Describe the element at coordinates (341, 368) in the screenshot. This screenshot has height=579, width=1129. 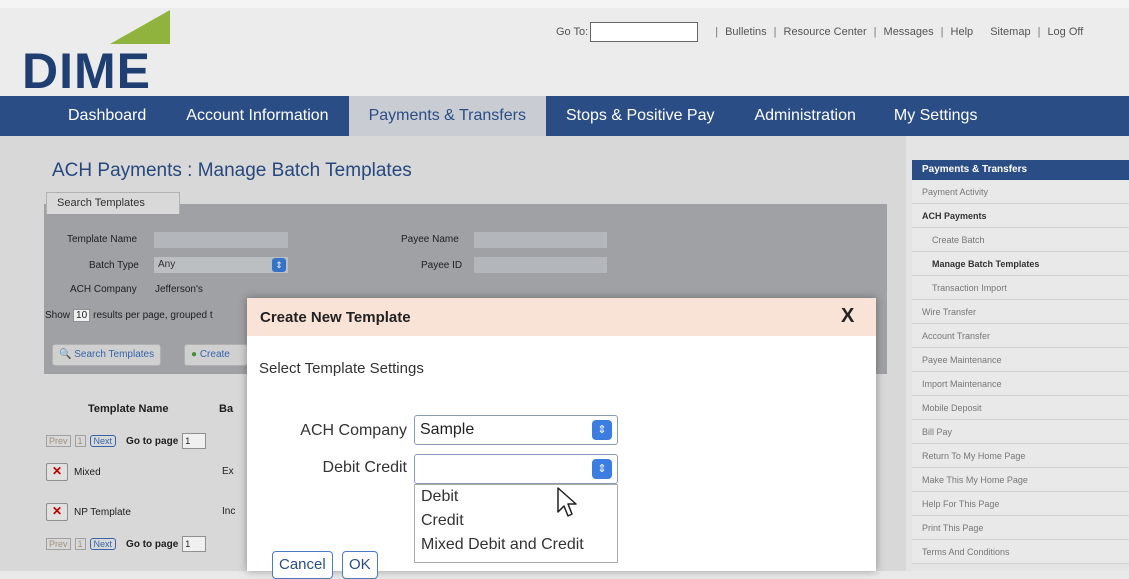
I see `dialog-subtitle: Select Template Settings` at that location.